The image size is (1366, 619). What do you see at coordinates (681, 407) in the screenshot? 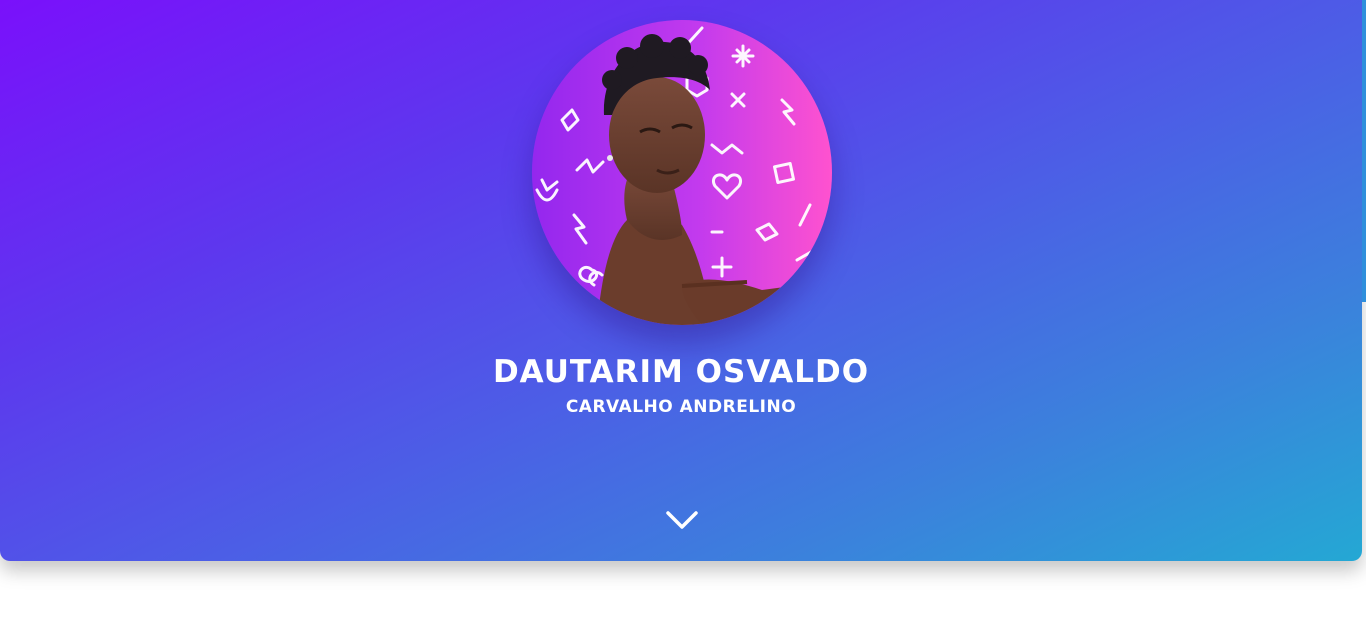
I see `profile-last-name: CARVALHO ANDRELINO` at bounding box center [681, 407].